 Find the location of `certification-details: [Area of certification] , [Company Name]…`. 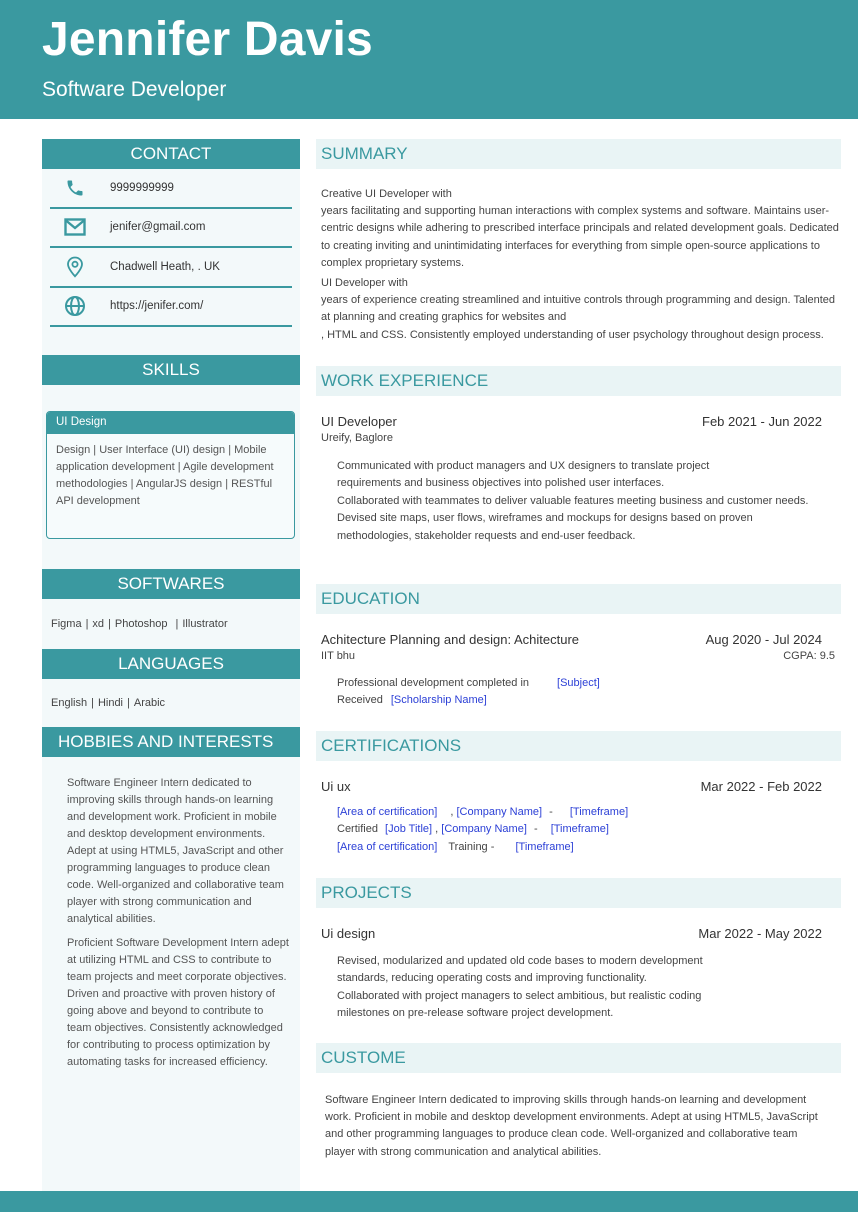

certification-details: [Area of certification] , [Company Name]… is located at coordinates (482, 830).